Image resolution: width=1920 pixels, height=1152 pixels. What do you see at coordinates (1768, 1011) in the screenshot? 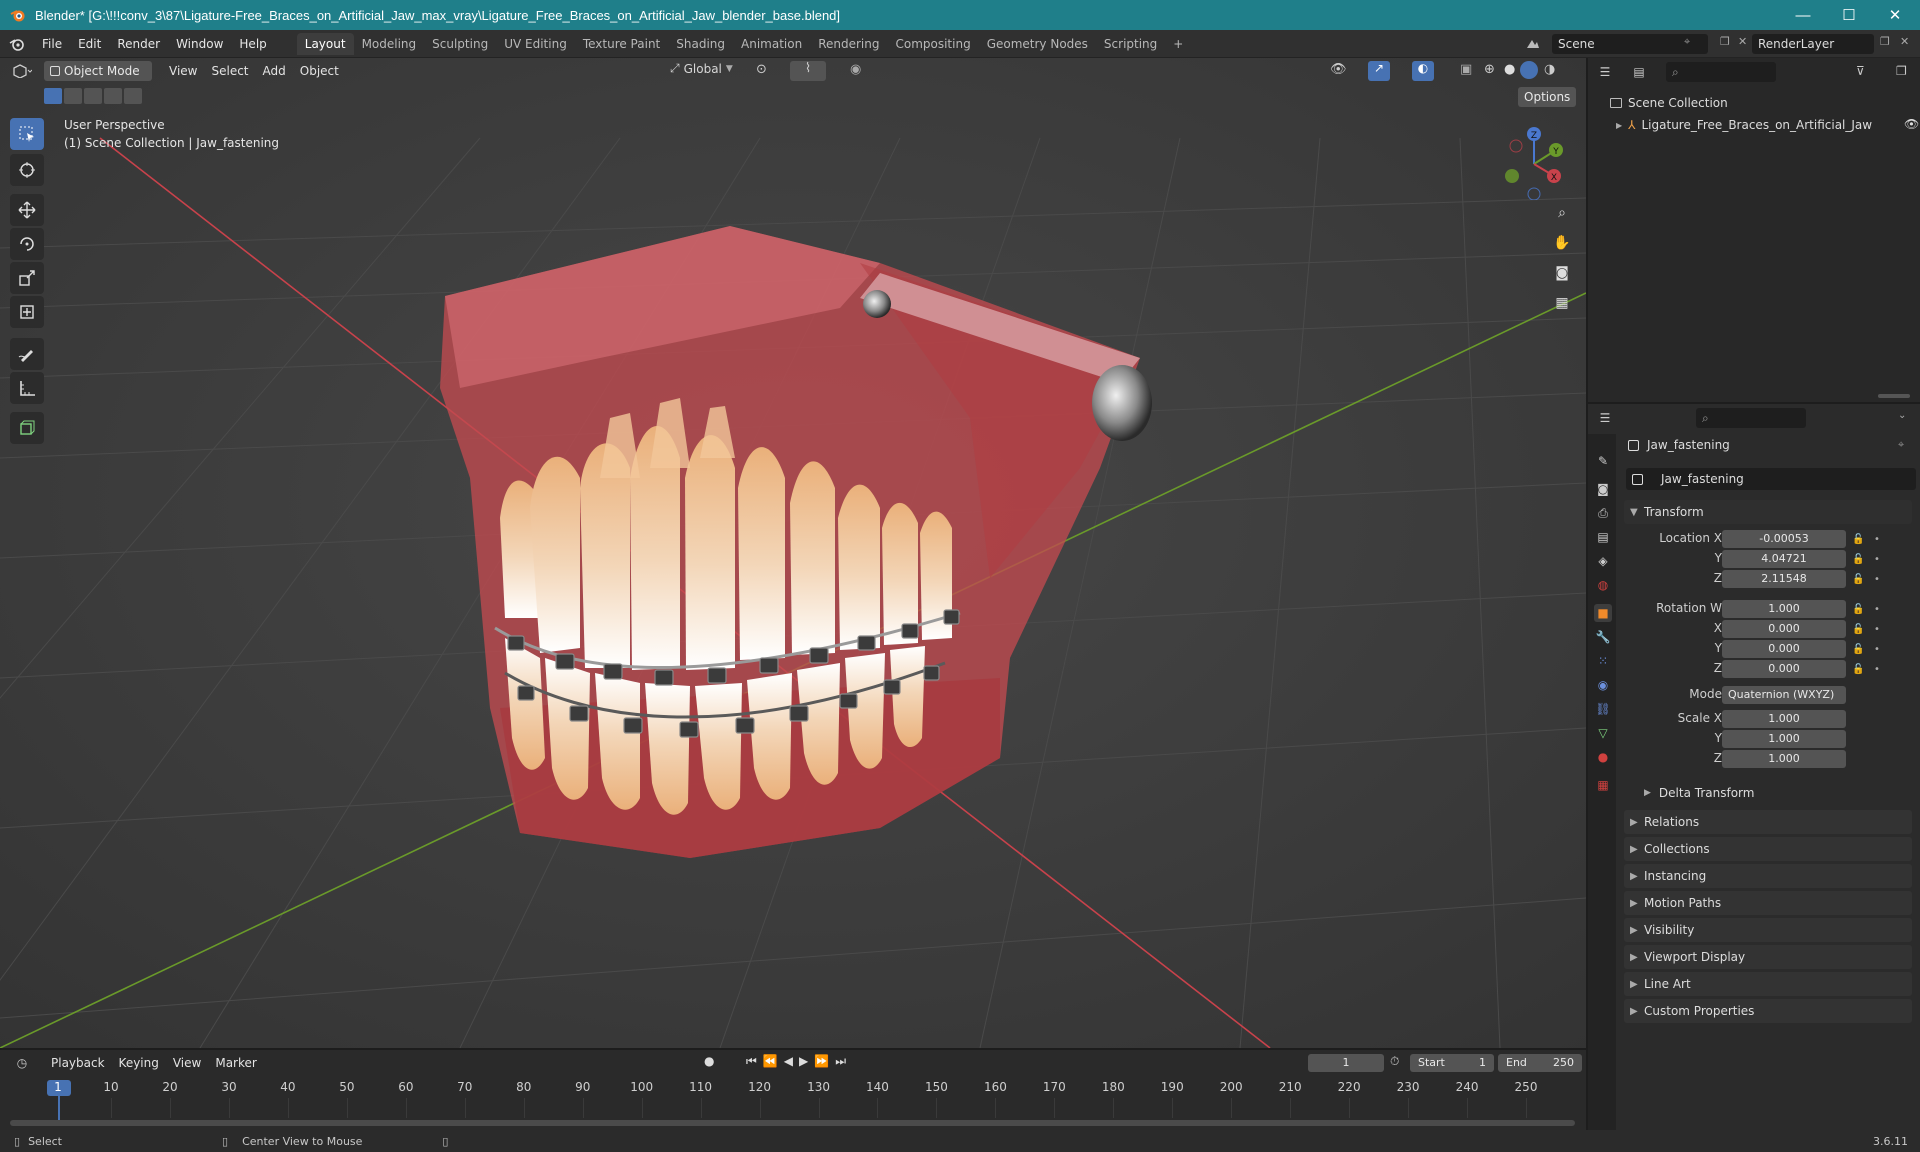
I see `panel-custom-properties: ▶ Custom Properties` at bounding box center [1768, 1011].